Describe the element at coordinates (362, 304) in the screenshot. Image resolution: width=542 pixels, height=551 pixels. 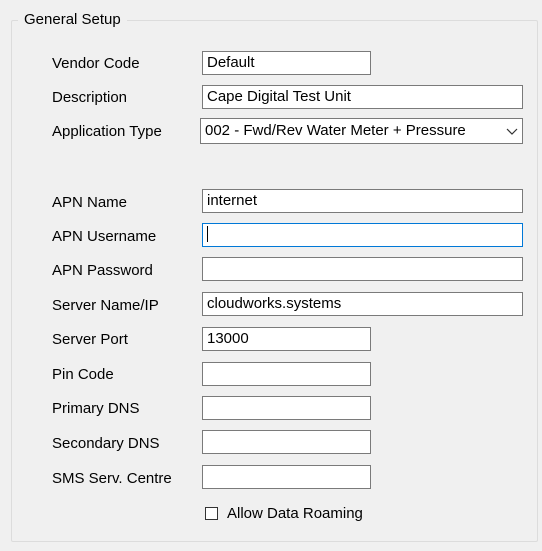
I see `server-name-field: cloudworks.systems` at that location.